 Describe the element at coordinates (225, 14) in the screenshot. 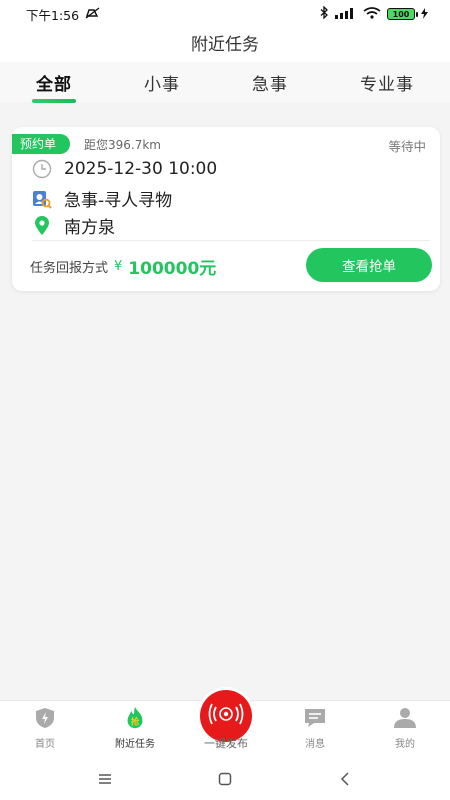

I see `status-bar: 下午1:56 100` at that location.